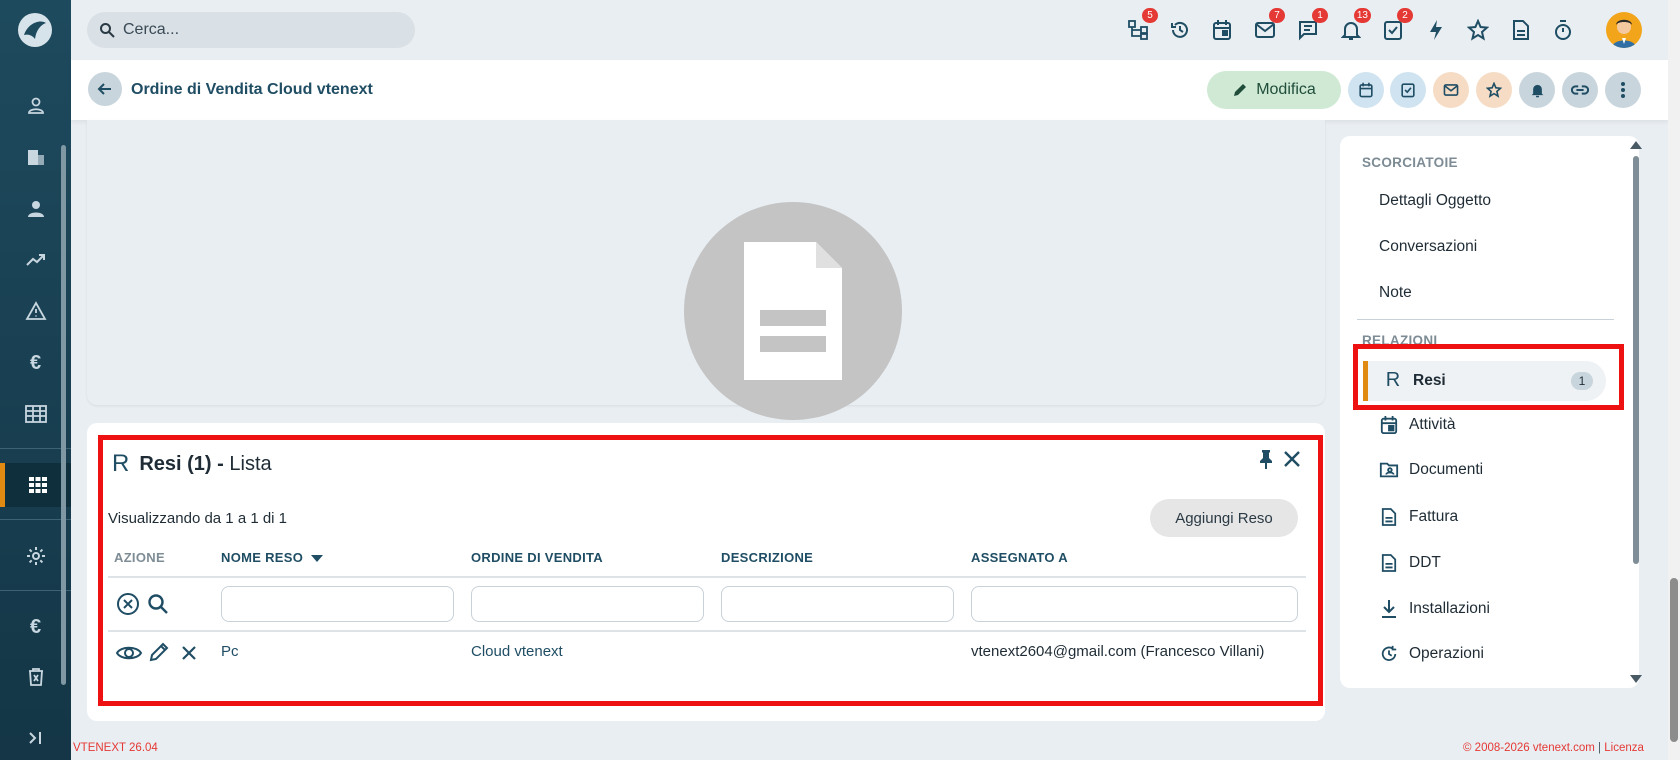 The image size is (1680, 760). Describe the element at coordinates (1432, 424) in the screenshot. I see `relation-label: Attività` at that location.